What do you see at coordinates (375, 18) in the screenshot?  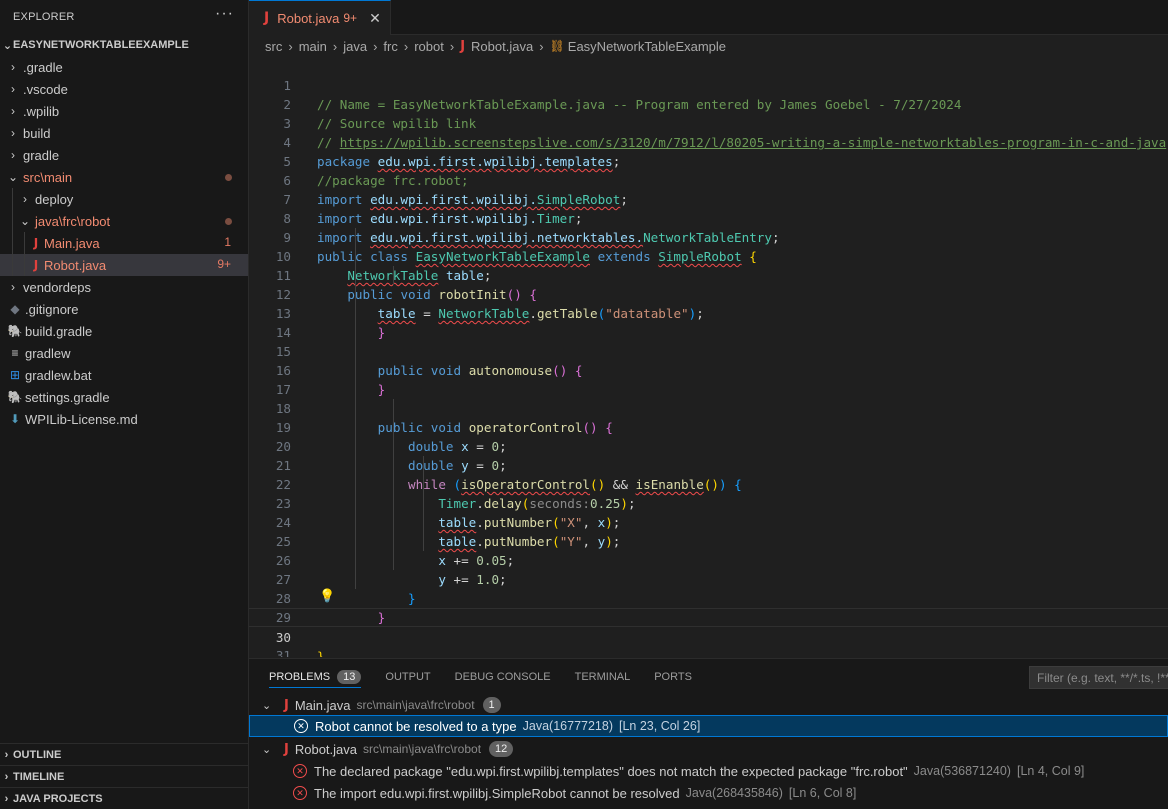 I see `close-icon: ✕` at bounding box center [375, 18].